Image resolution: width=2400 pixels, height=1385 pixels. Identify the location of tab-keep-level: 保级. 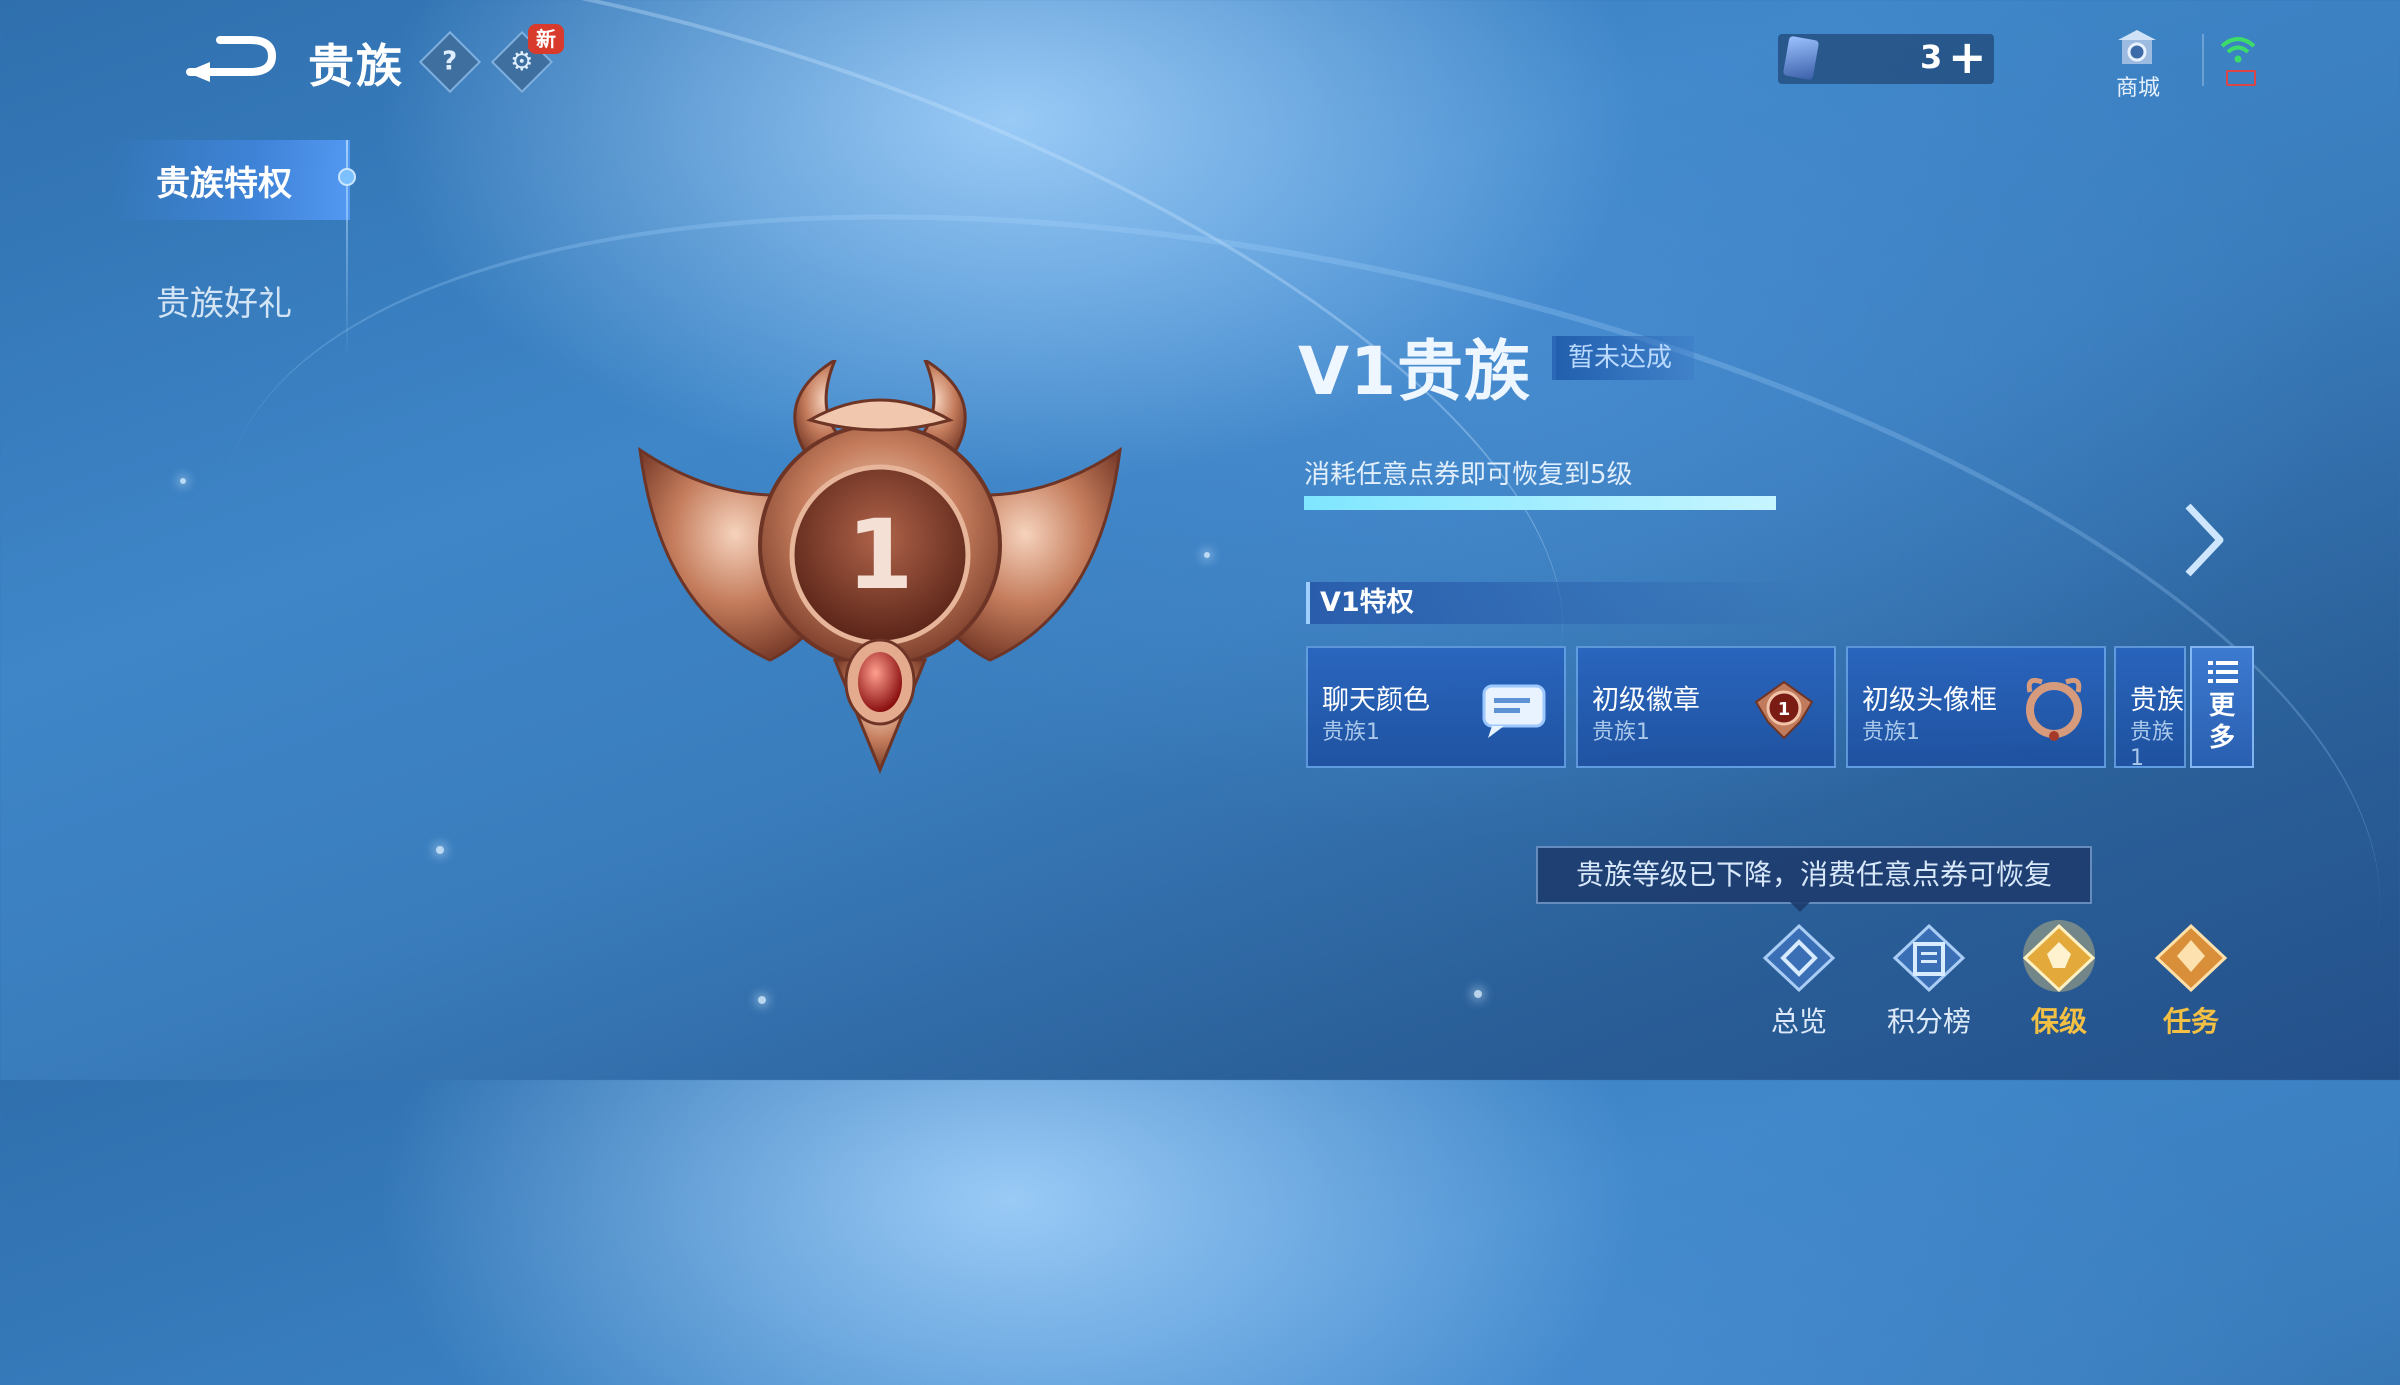
(2059, 980).